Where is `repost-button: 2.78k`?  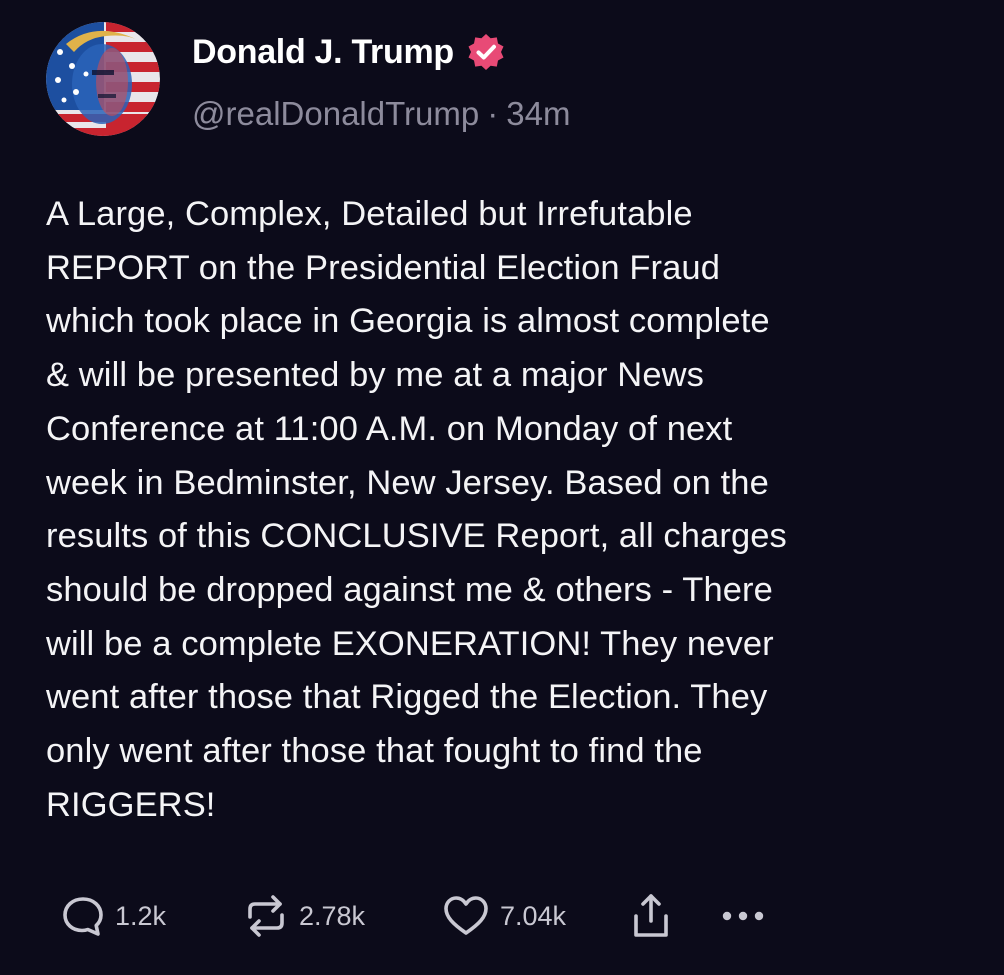 repost-button: 2.78k is located at coordinates (341, 916).